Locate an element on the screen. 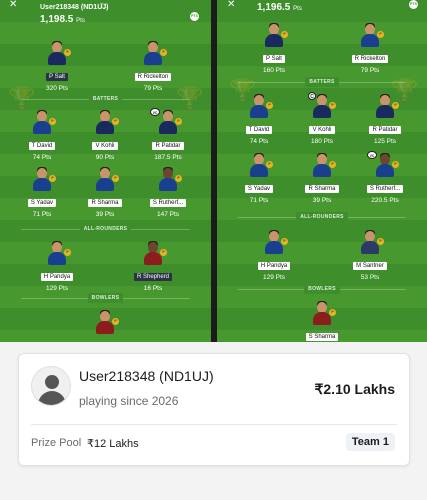 The width and height of the screenshot is (427, 500). player-points: 53 Pts is located at coordinates (370, 277).